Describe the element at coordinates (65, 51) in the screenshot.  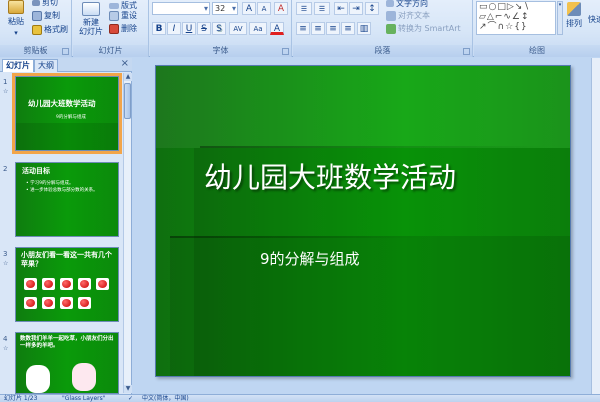
I see `clipboard-launcher` at that location.